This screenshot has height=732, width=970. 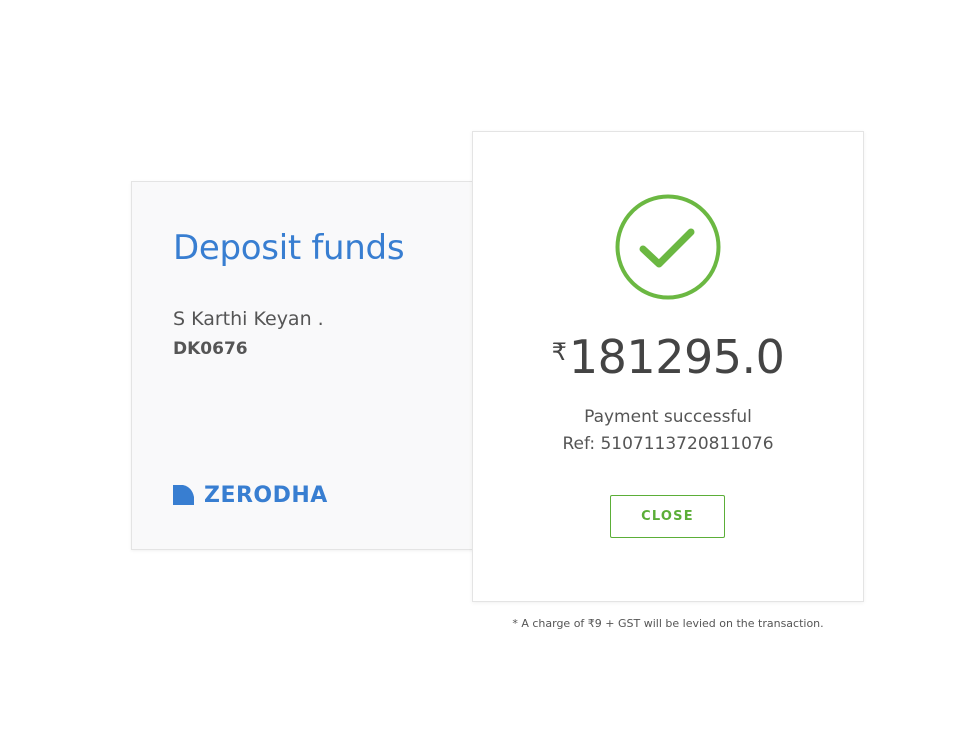 What do you see at coordinates (668, 417) in the screenshot?
I see `payment-status-text: Payment successful` at bounding box center [668, 417].